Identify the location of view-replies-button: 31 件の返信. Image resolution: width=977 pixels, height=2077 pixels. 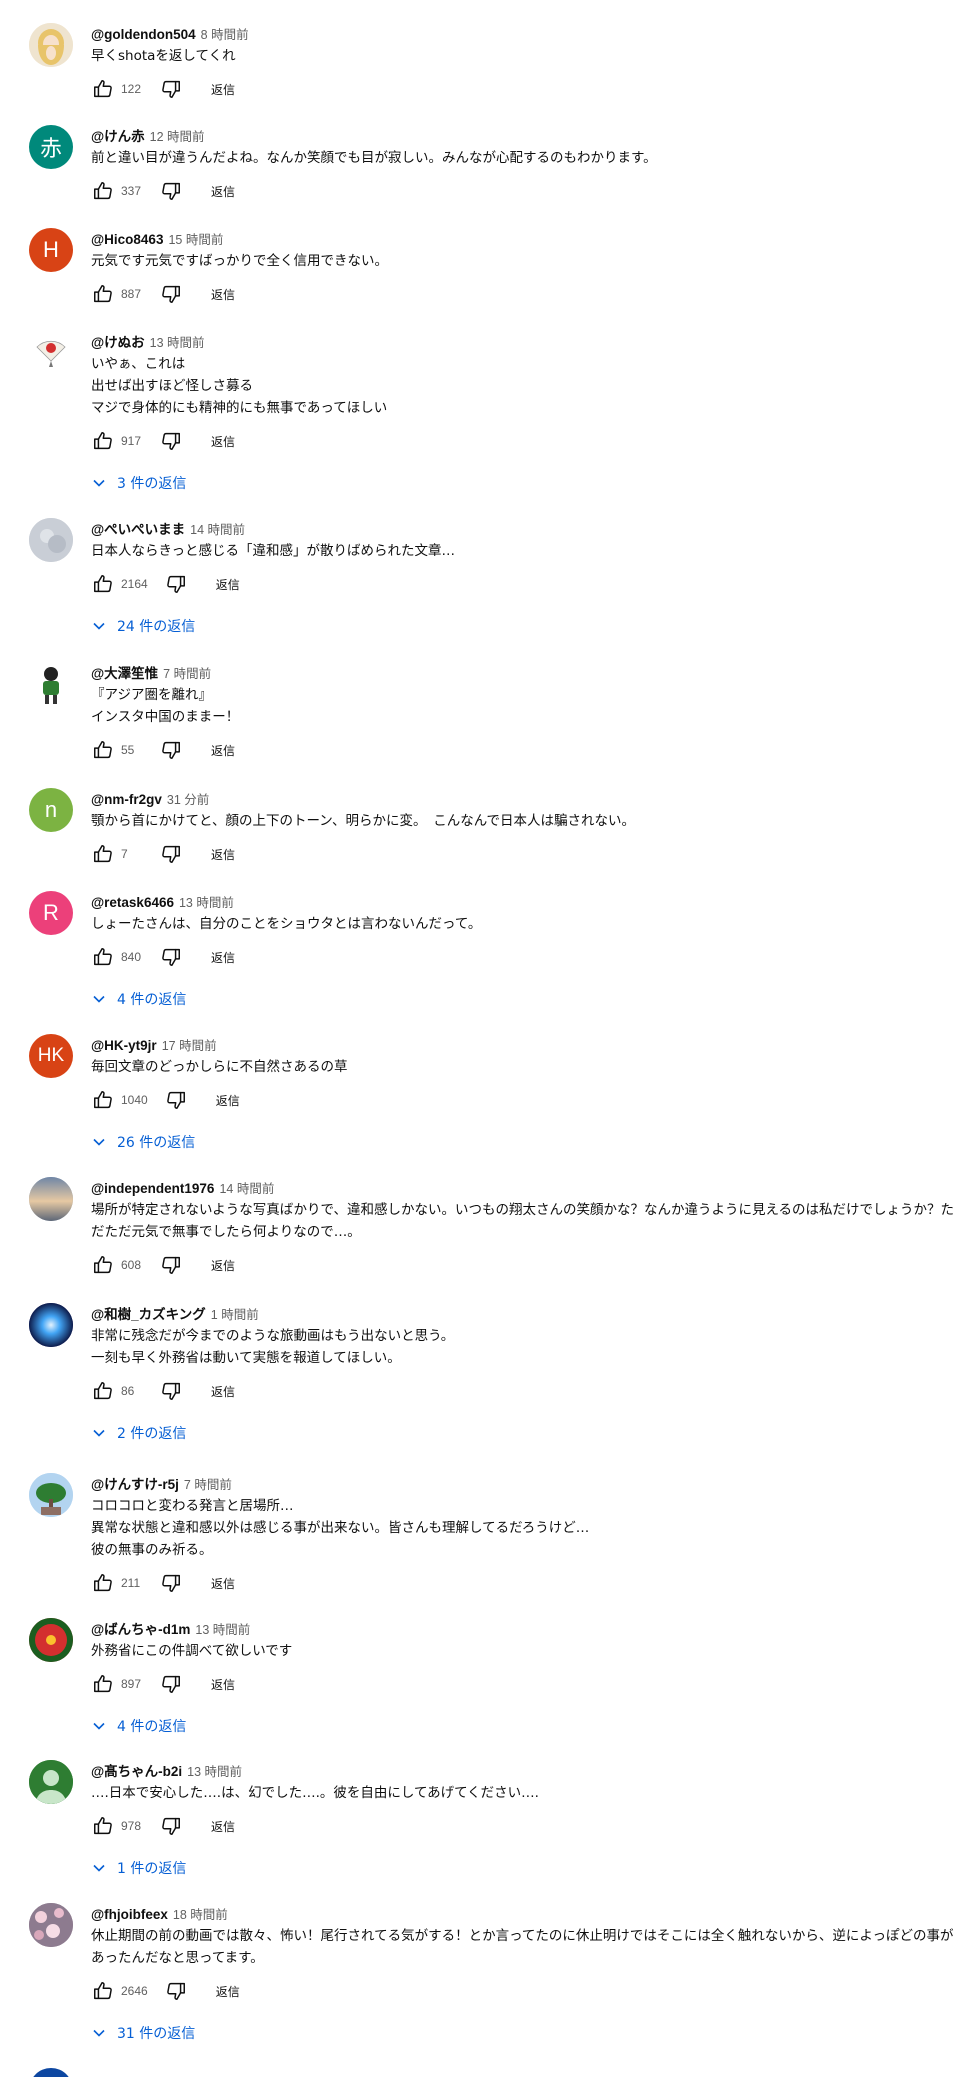
(143, 2033).